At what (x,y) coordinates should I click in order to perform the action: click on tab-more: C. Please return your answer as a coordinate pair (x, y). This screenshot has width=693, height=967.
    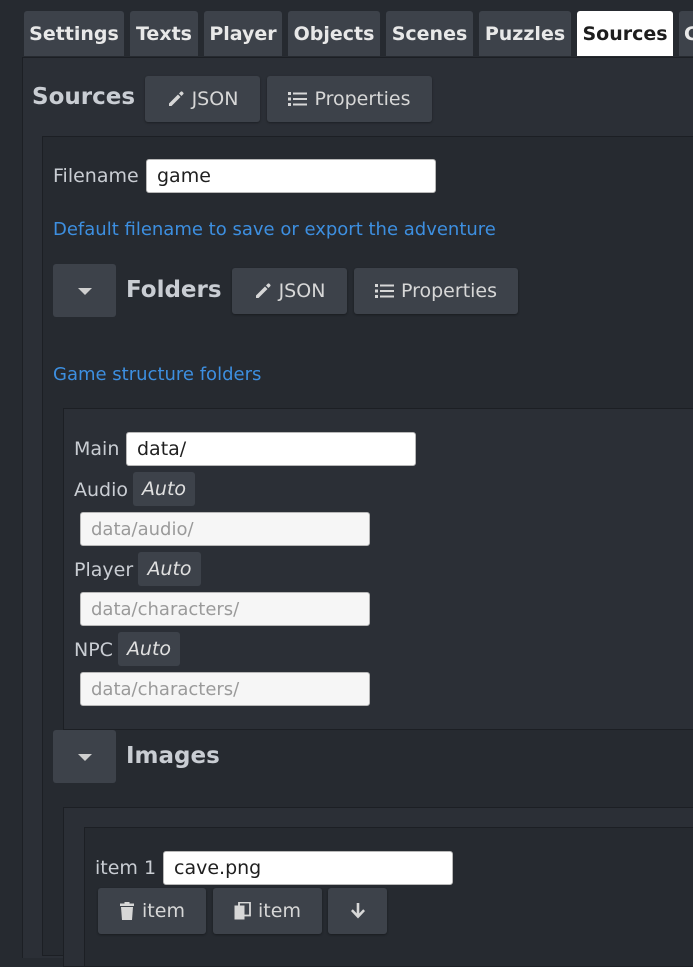
    Looking at the image, I should click on (686, 33).